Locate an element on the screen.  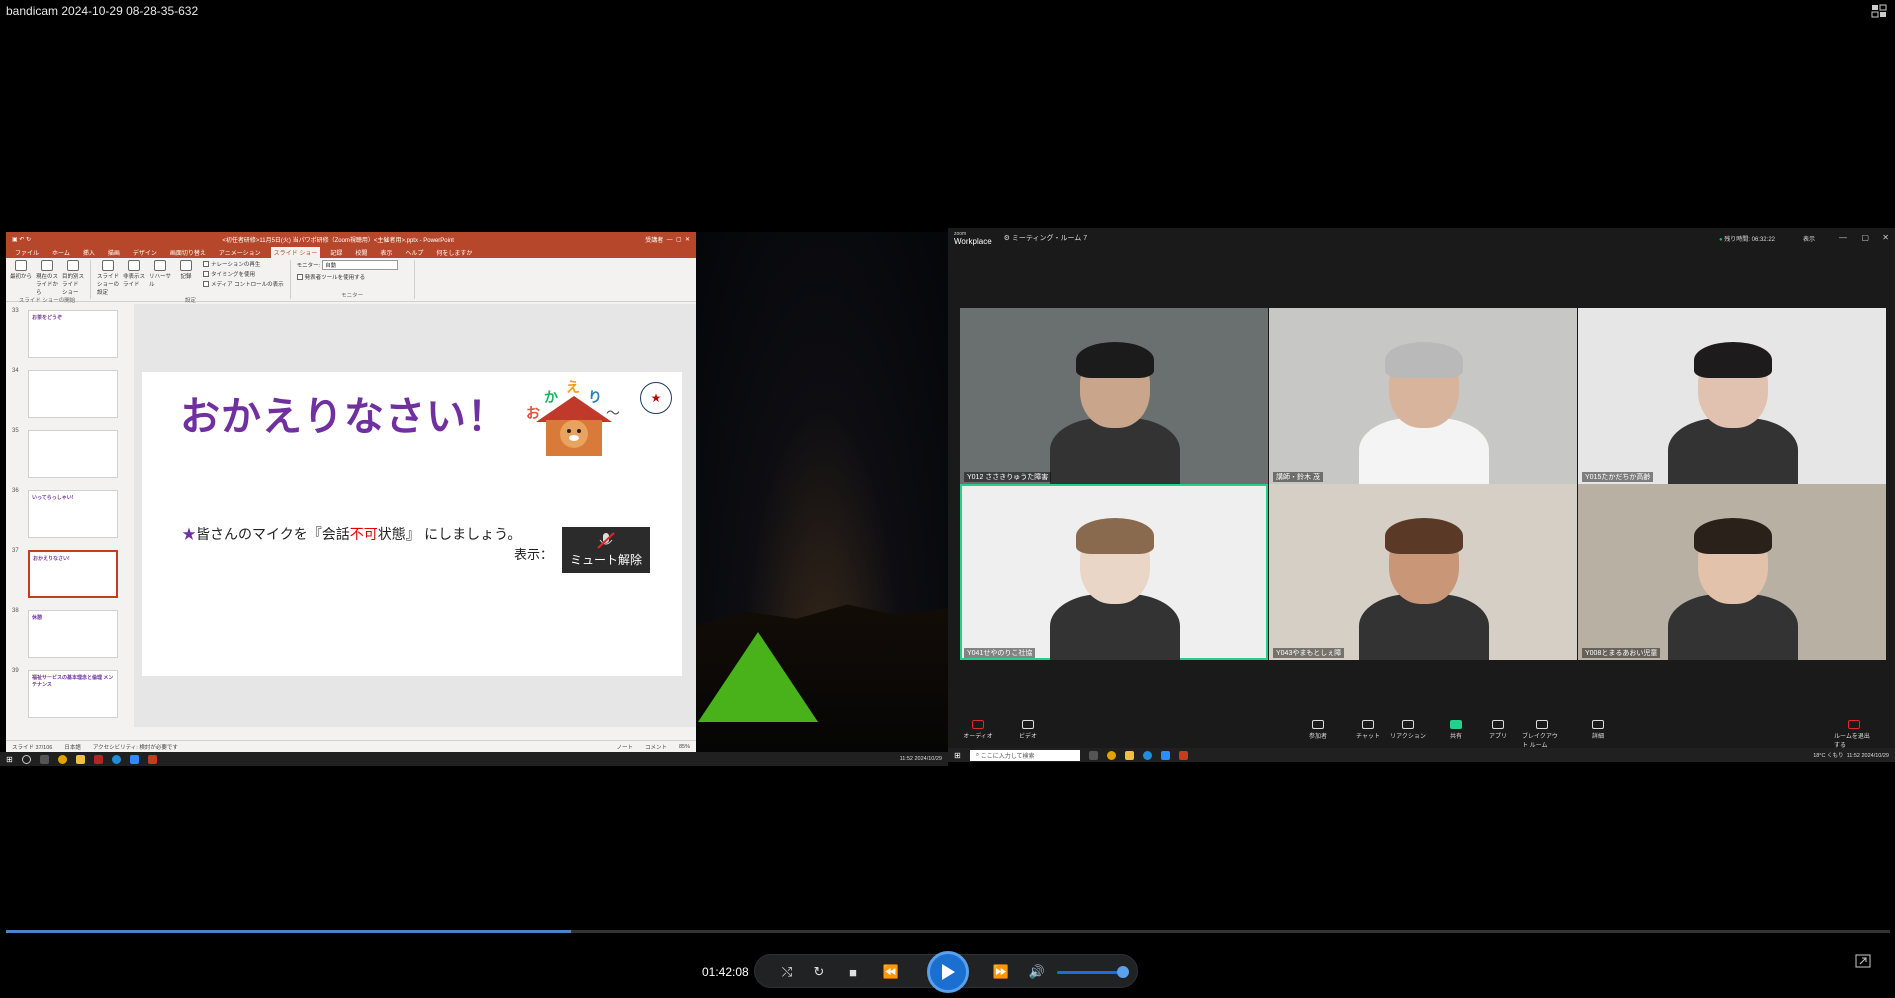
ribbon-button-start: 最初から is located at coordinates (21, 278).